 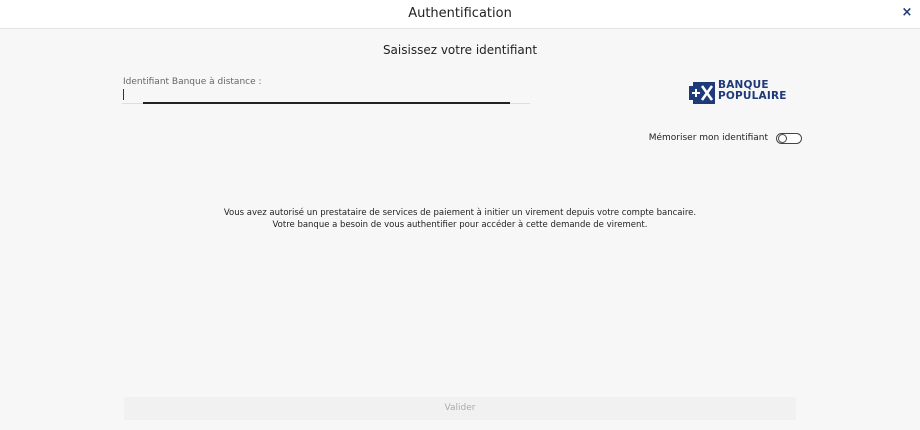 I want to click on modal-header: Authentification ×, so click(x=460, y=14).